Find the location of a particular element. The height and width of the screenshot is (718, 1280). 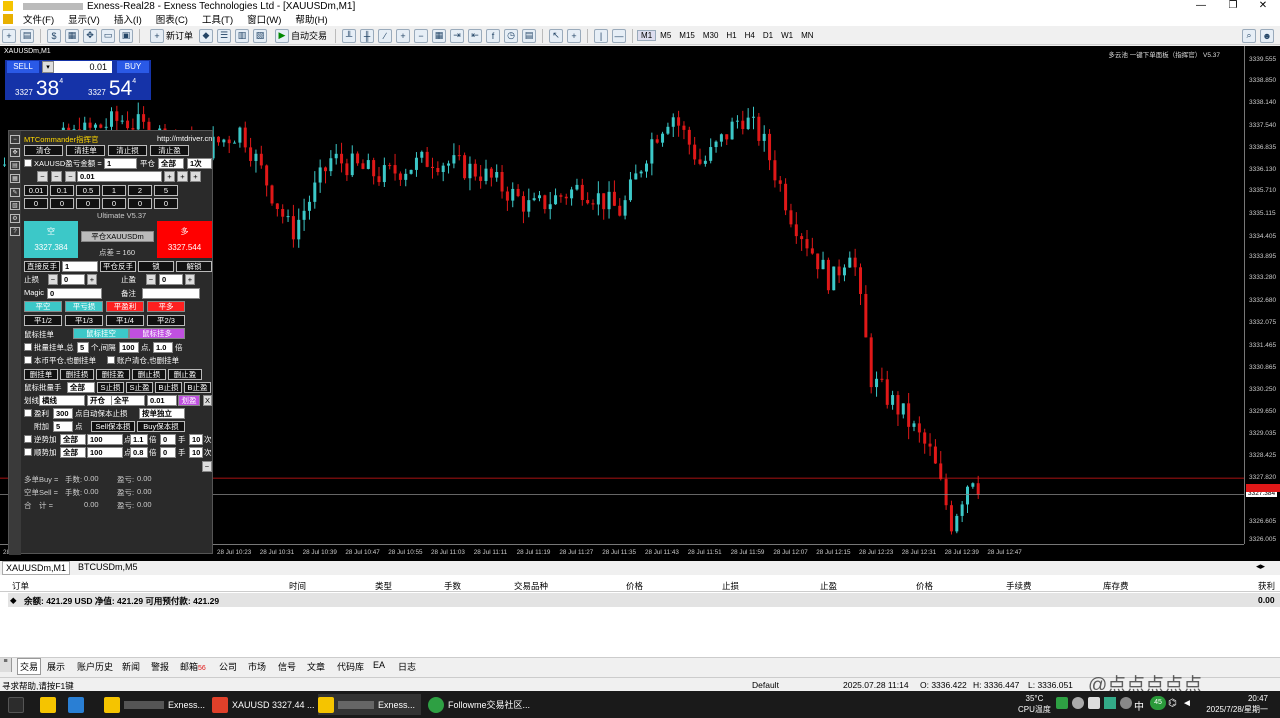

crosshair-icon: + is located at coordinates (574, 35).